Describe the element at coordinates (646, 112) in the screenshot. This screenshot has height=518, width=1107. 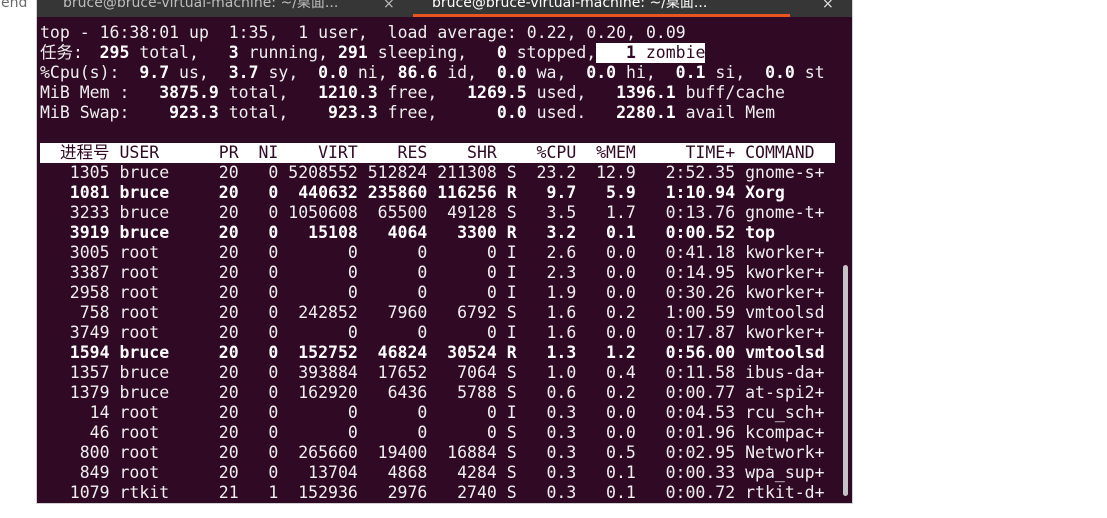
I see `summary-value: 2280.1` at that location.